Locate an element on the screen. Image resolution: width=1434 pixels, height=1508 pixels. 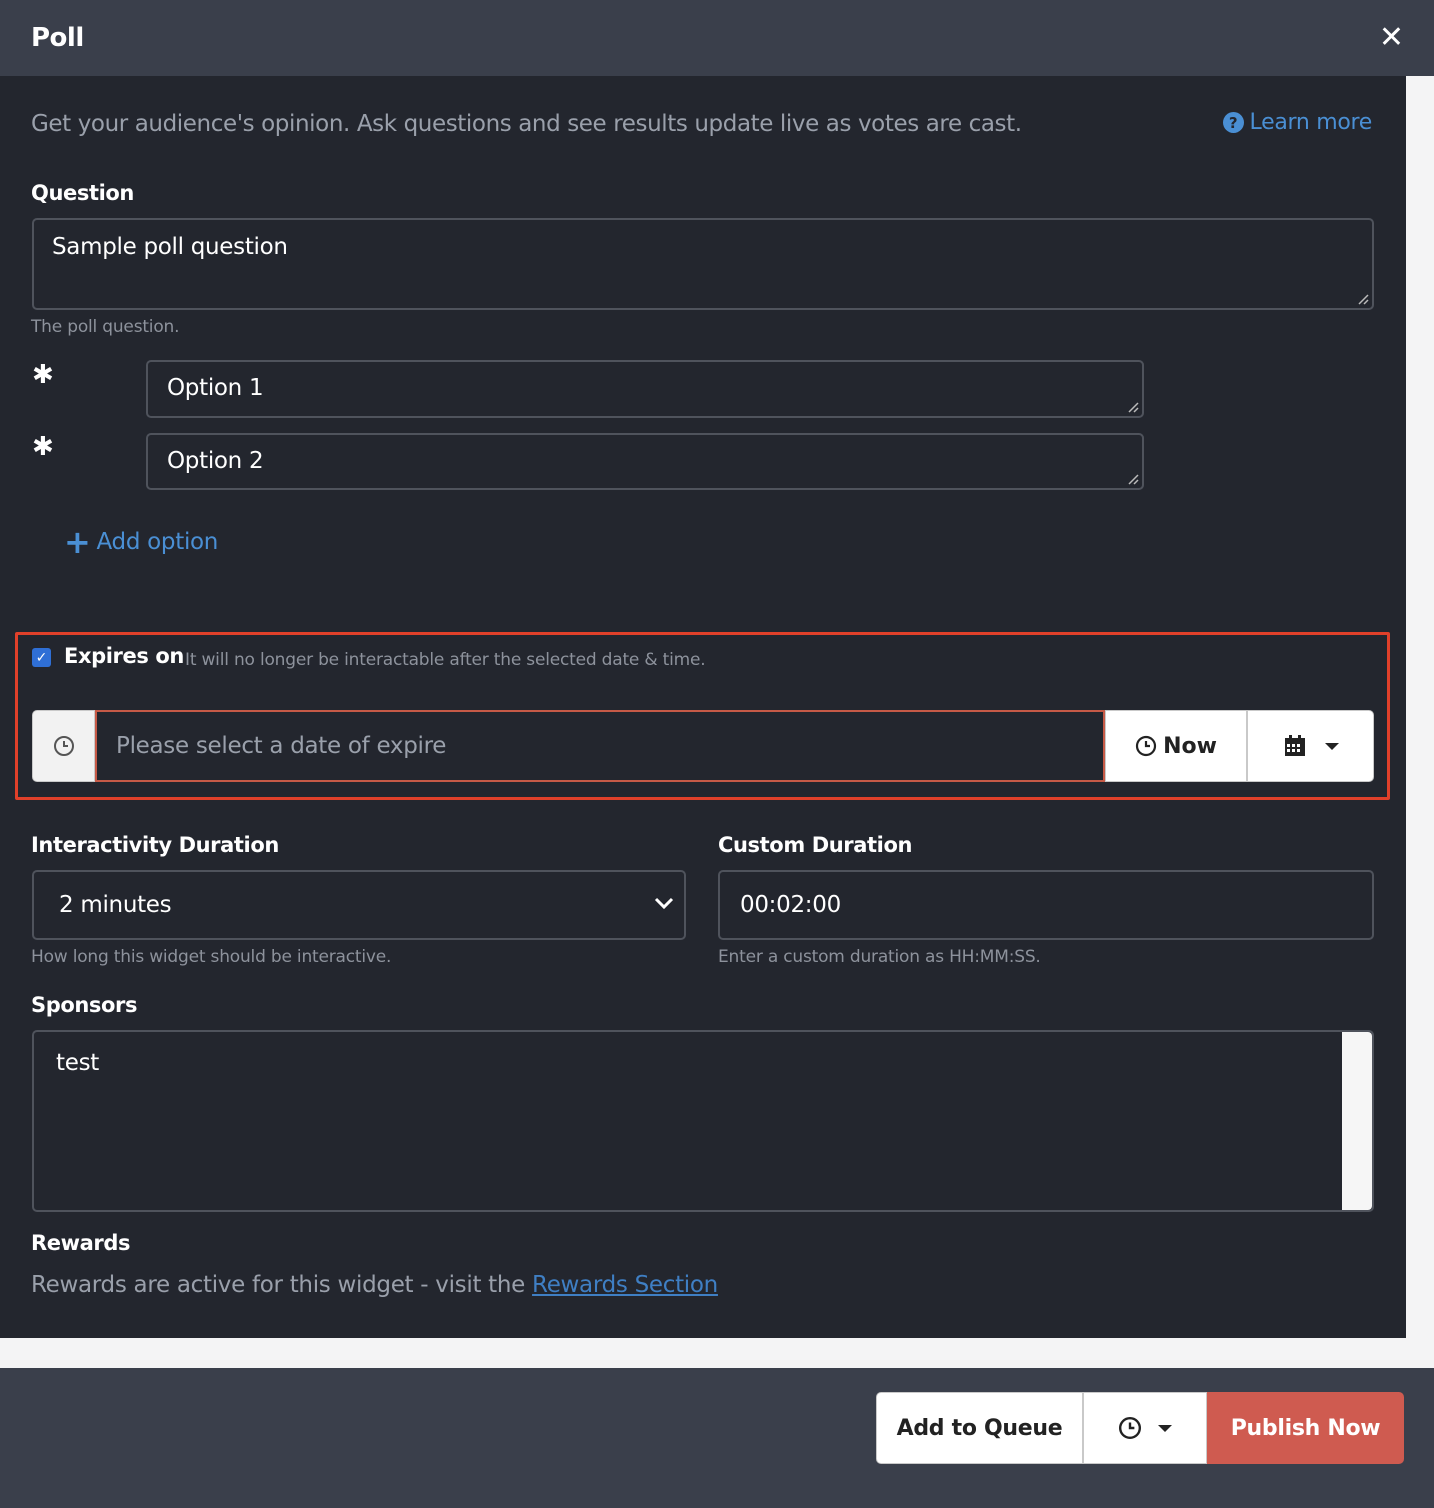
interactivity-label: Interactivity Duration is located at coordinates (155, 845).